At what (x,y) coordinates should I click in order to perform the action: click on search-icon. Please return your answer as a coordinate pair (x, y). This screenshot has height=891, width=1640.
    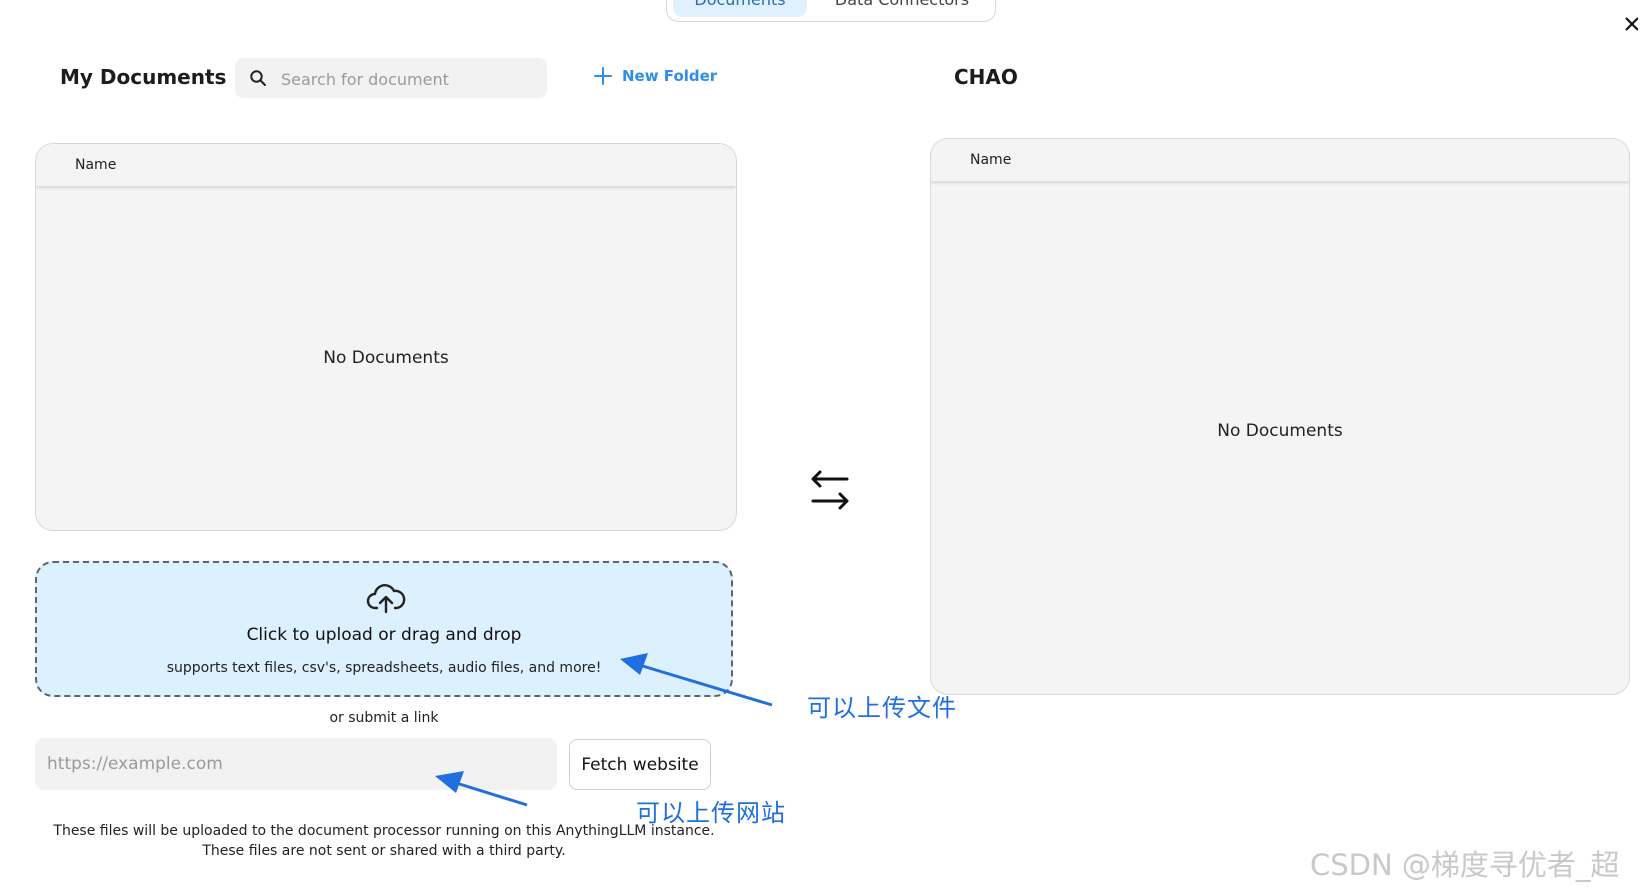
    Looking at the image, I should click on (258, 78).